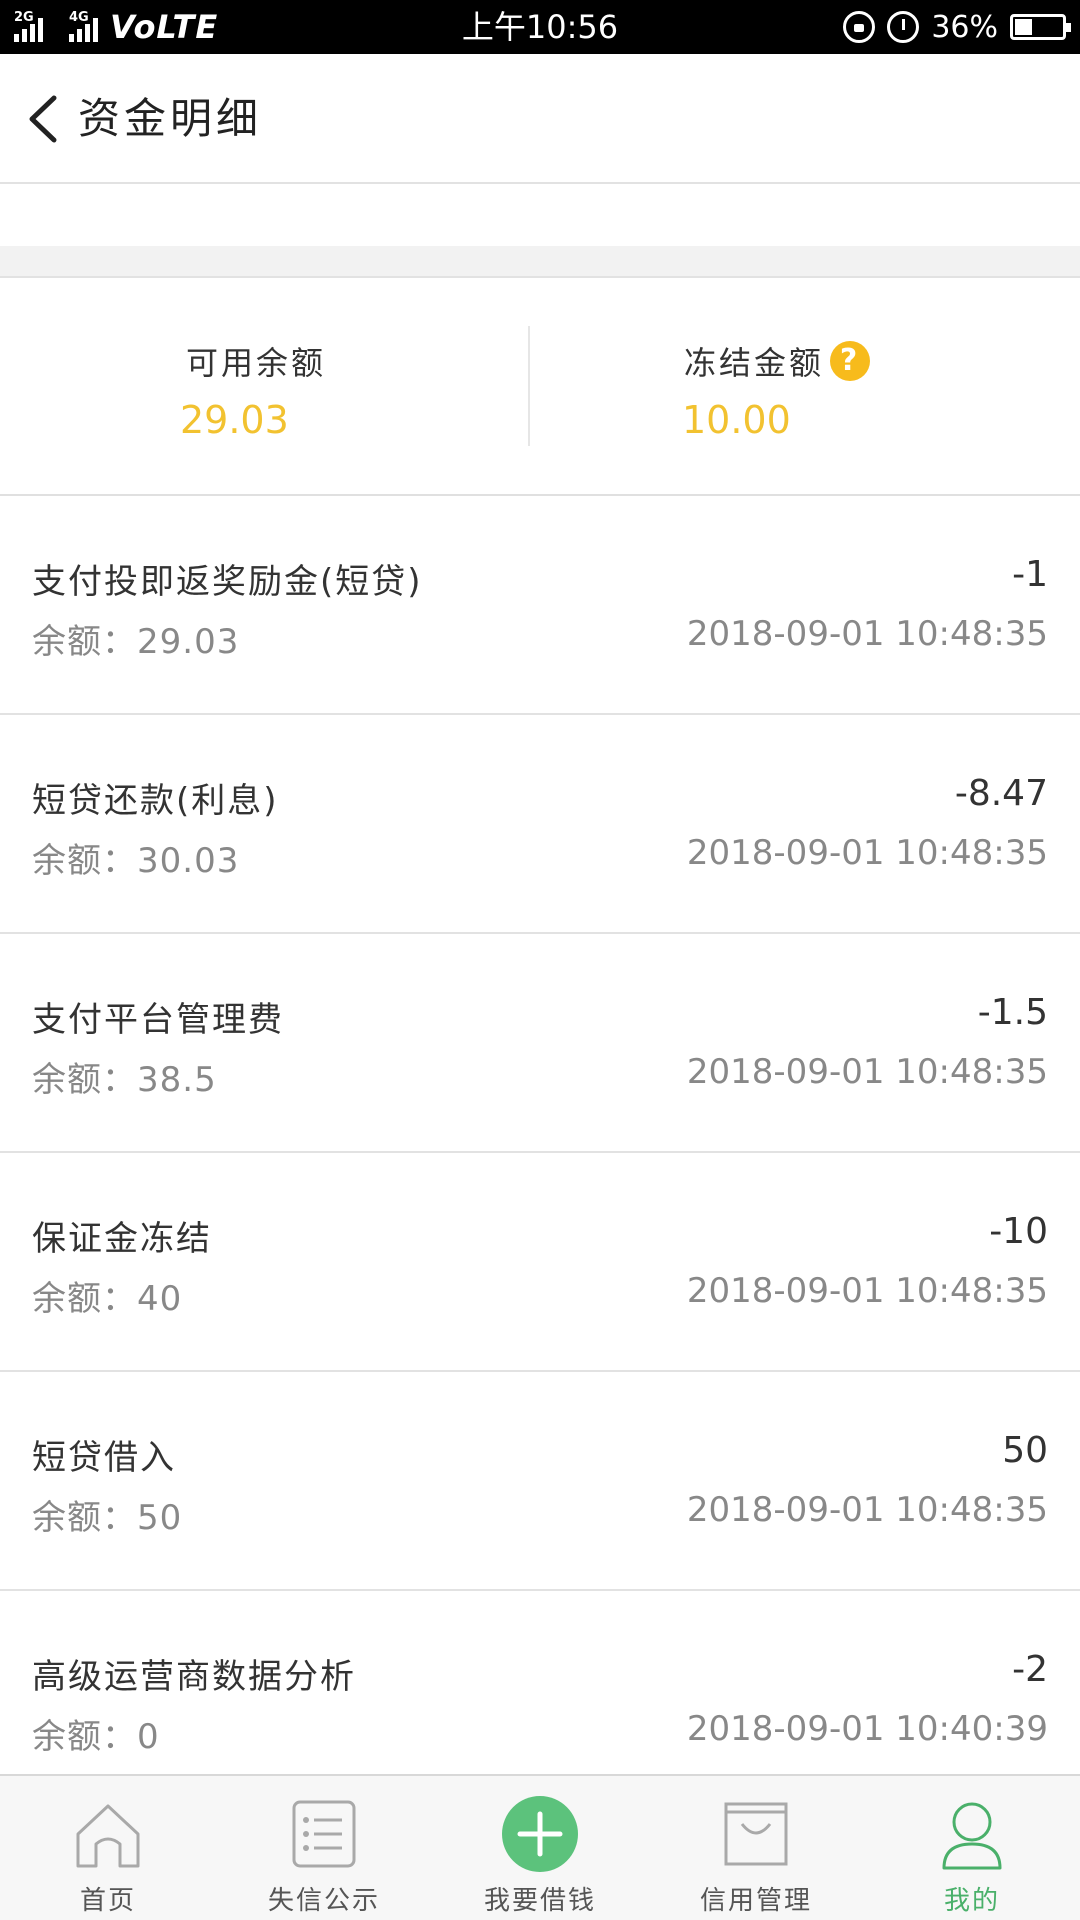 This screenshot has height=1920, width=1080. What do you see at coordinates (1012, 1012) in the screenshot?
I see `transaction-amount: -1.5` at bounding box center [1012, 1012].